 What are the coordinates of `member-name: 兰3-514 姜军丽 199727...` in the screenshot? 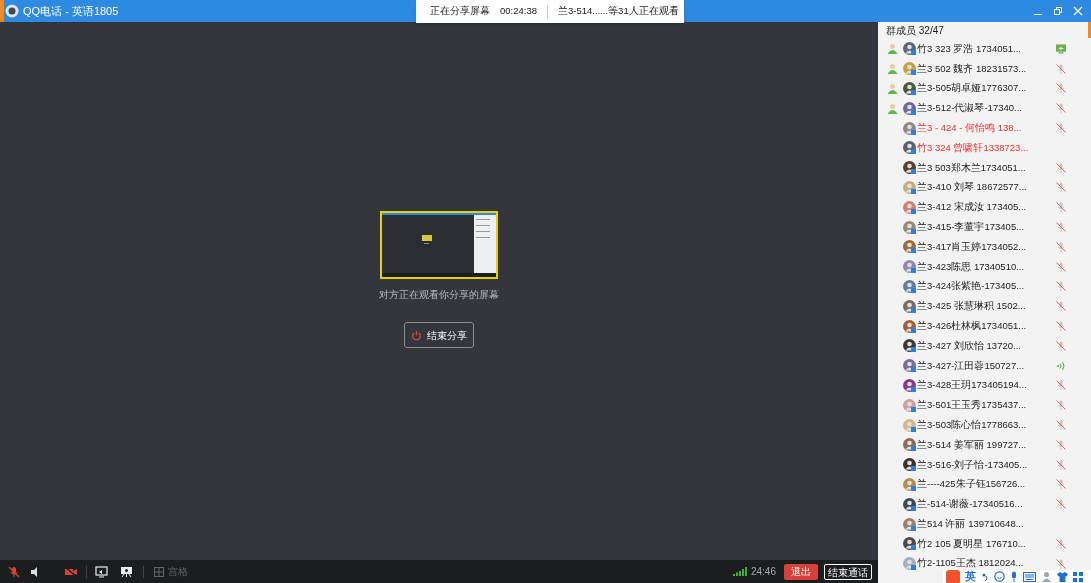 It's located at (972, 444).